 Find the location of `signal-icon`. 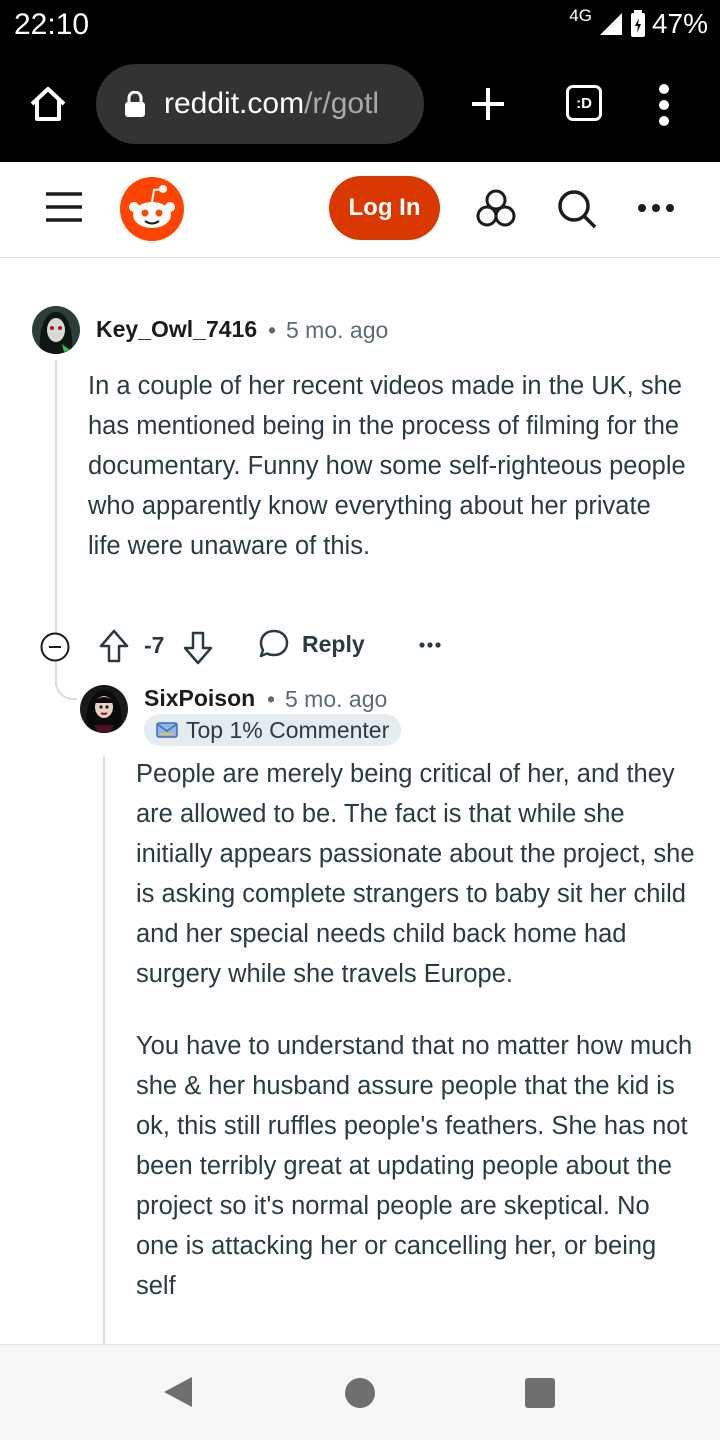

signal-icon is located at coordinates (610, 24).